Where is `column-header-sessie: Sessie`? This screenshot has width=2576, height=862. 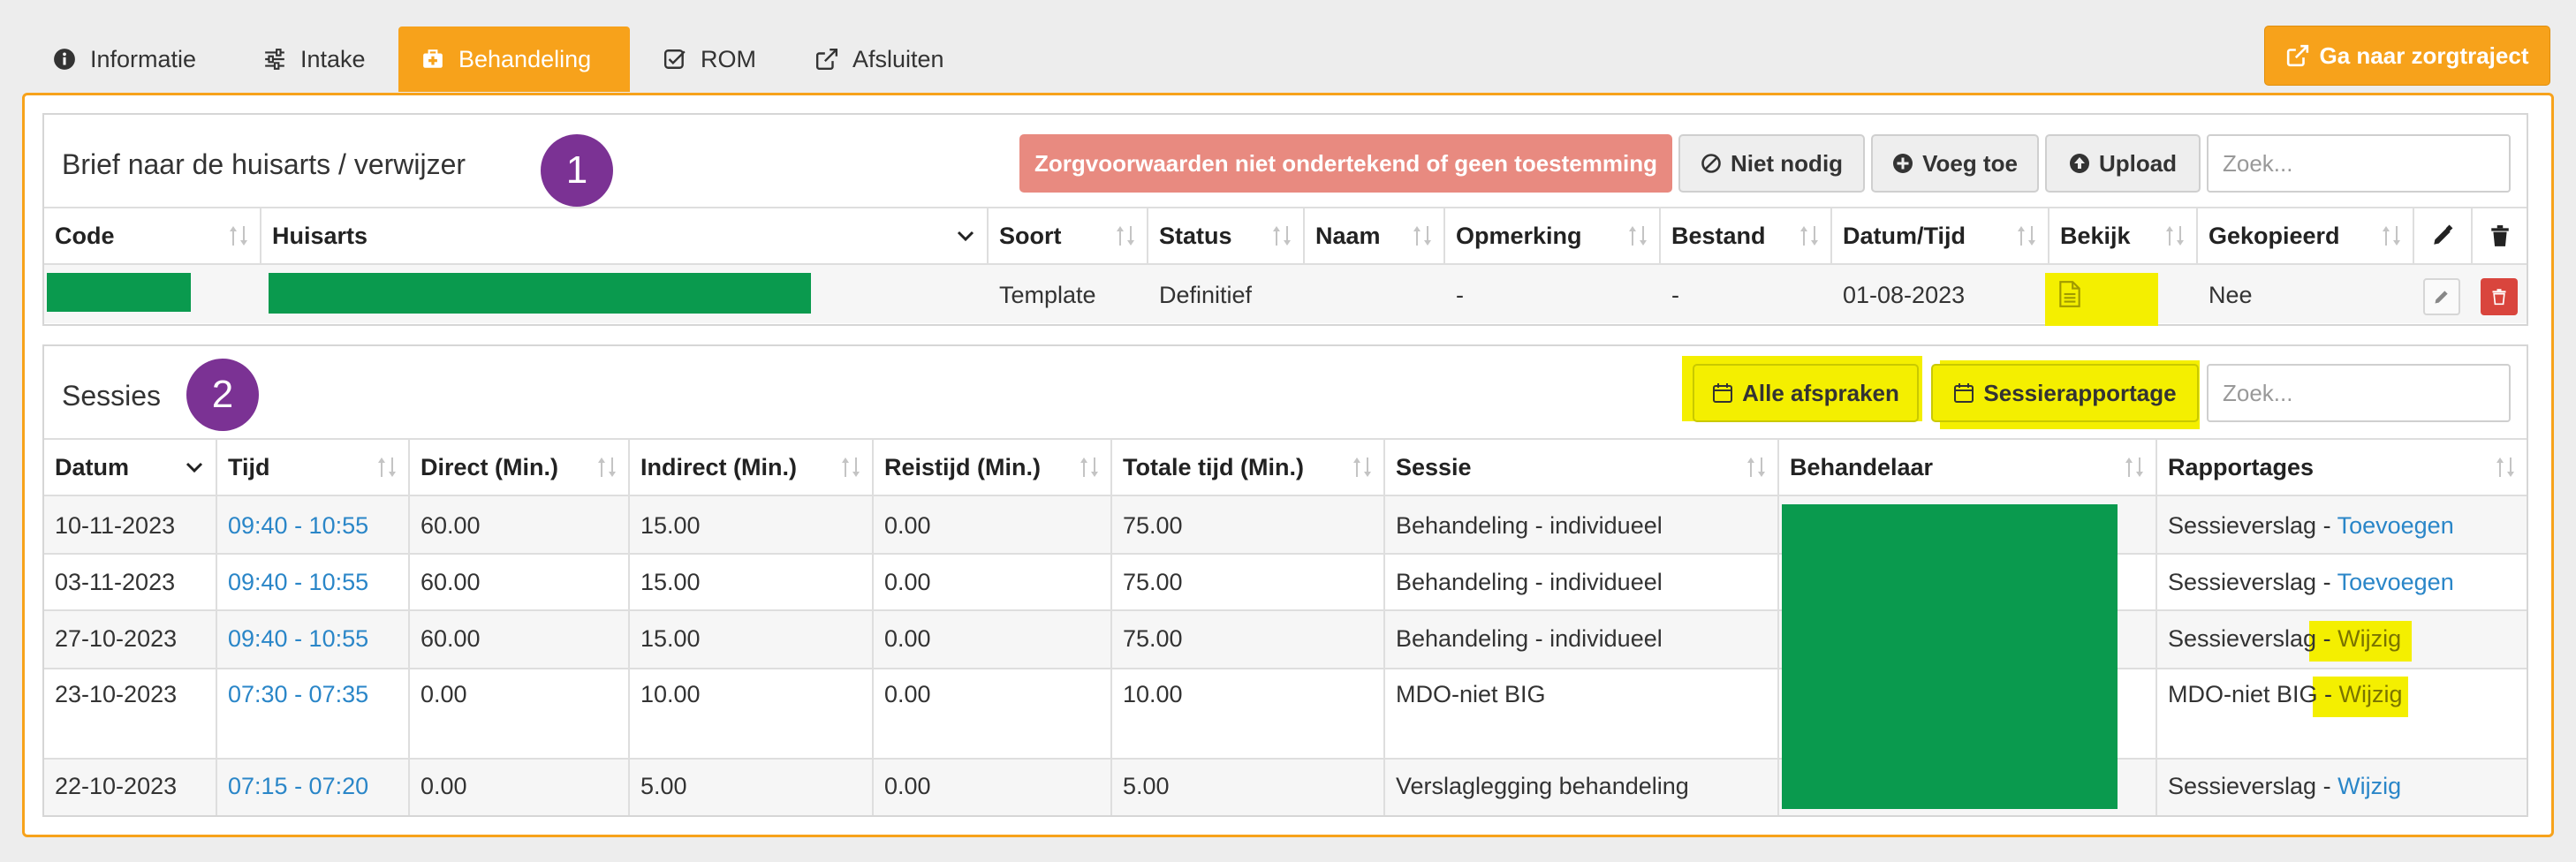 column-header-sessie: Sessie is located at coordinates (1581, 468).